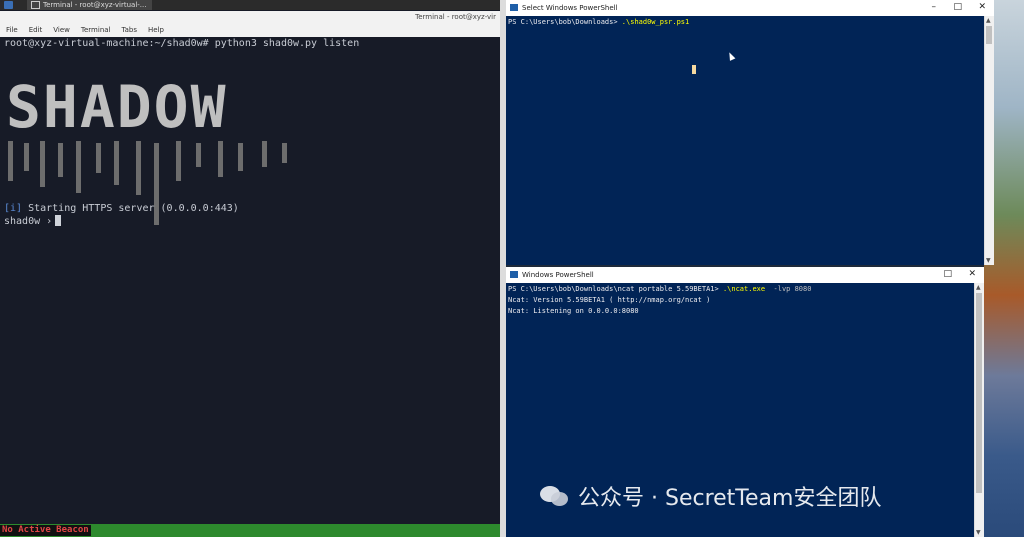 The width and height of the screenshot is (1024, 537). Describe the element at coordinates (455, 17) in the screenshot. I see `terminal-window-title: Terminal - root@xyz-vir` at that location.